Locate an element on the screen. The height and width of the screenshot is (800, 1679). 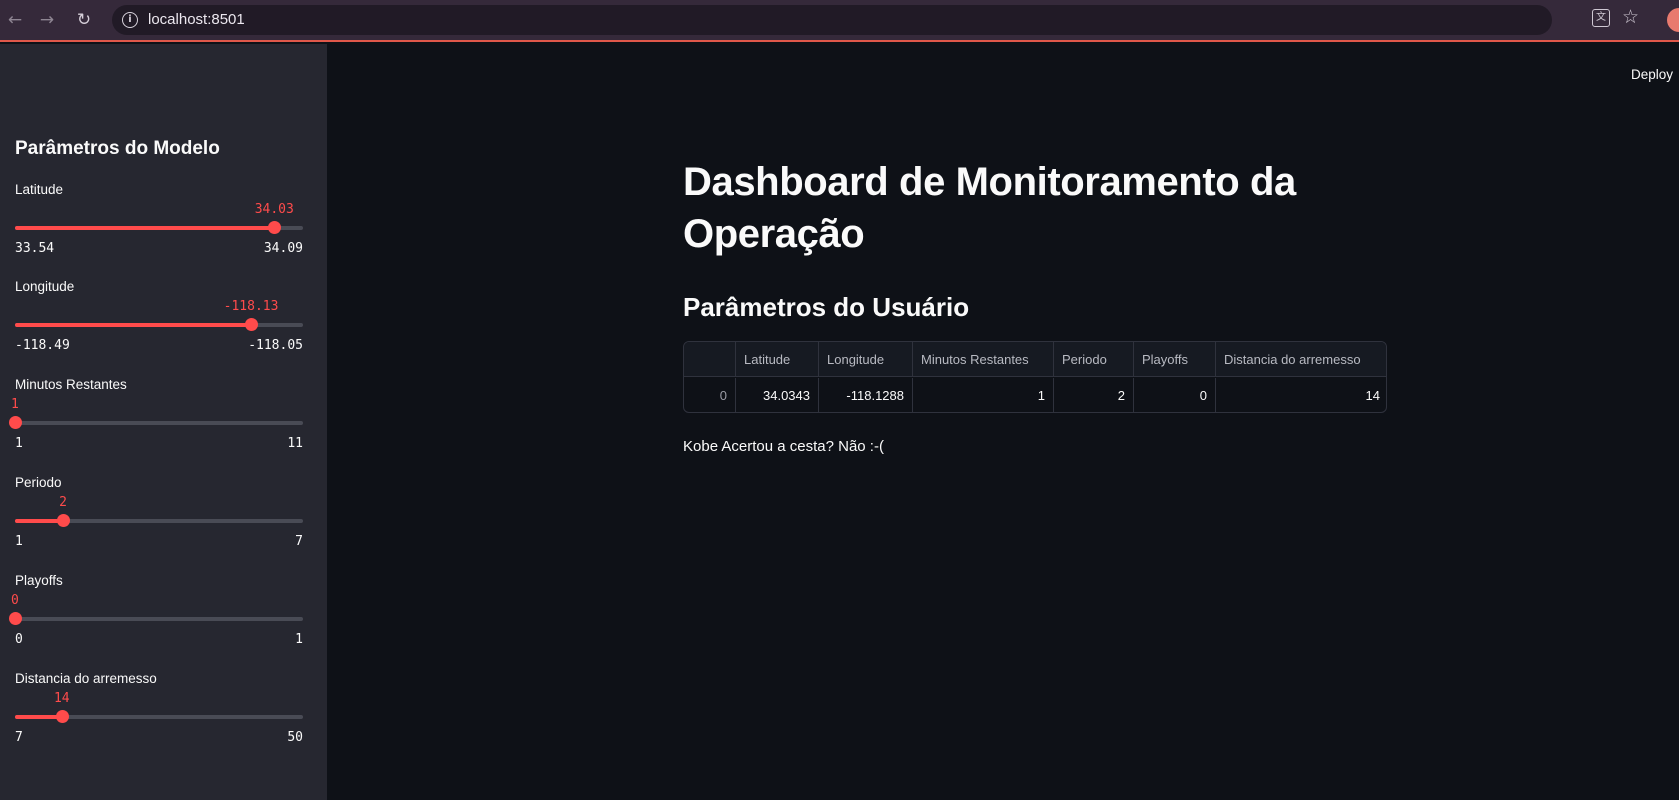
slider-min: -118.49 is located at coordinates (42, 345).